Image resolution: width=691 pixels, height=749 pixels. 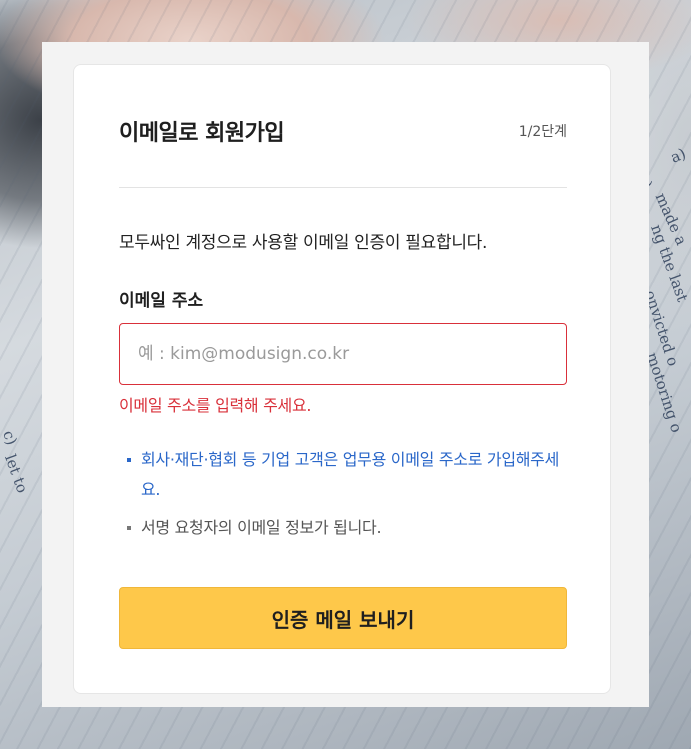 I want to click on header-divider, so click(x=343, y=187).